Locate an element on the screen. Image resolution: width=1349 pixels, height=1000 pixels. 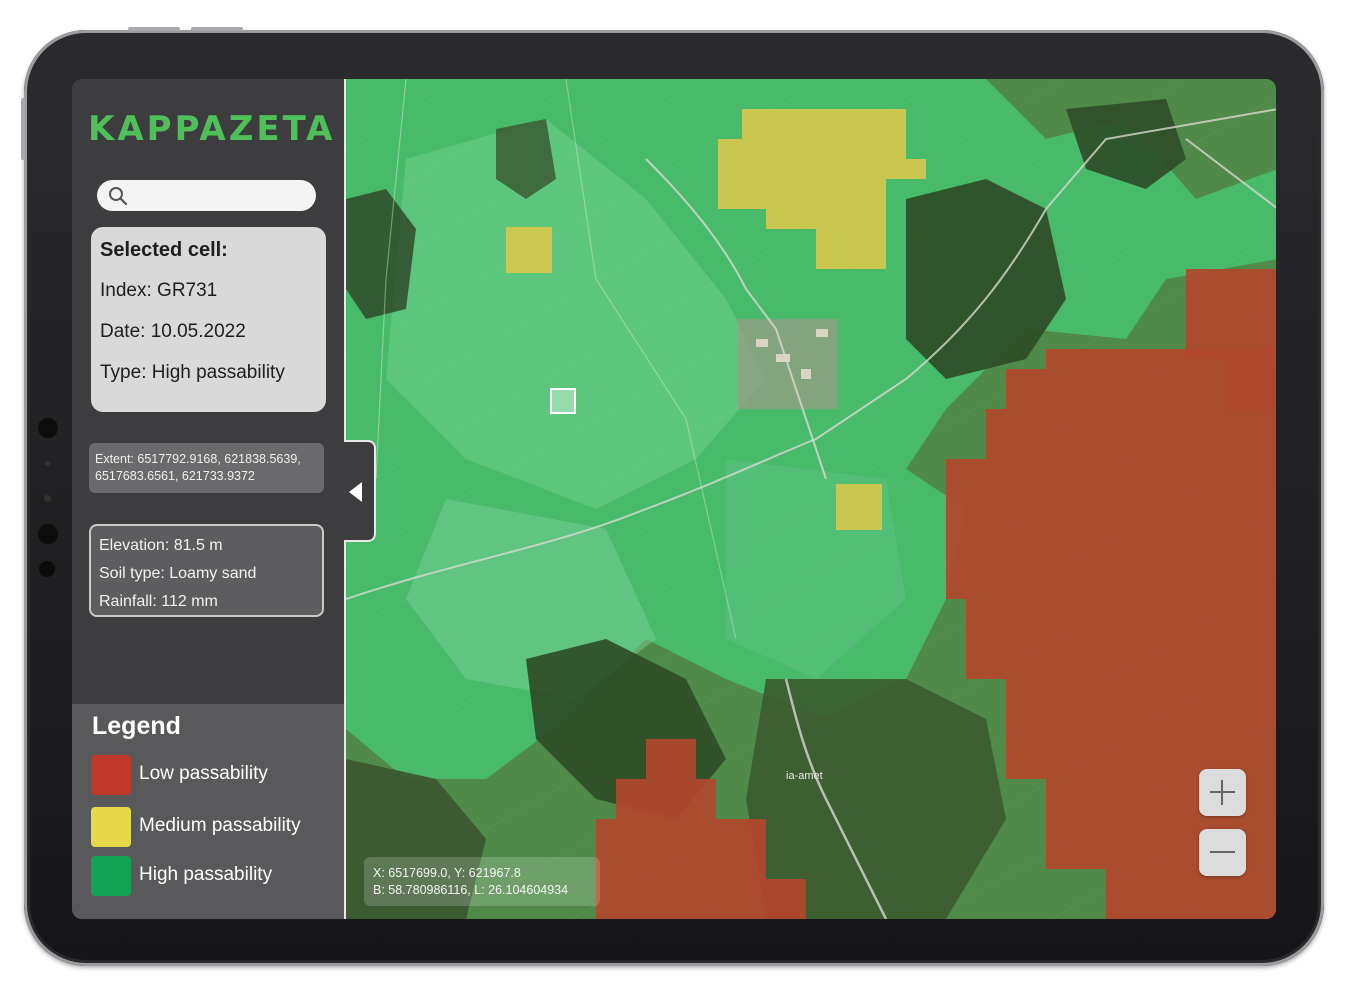
place-label: ia-amet is located at coordinates (804, 776).